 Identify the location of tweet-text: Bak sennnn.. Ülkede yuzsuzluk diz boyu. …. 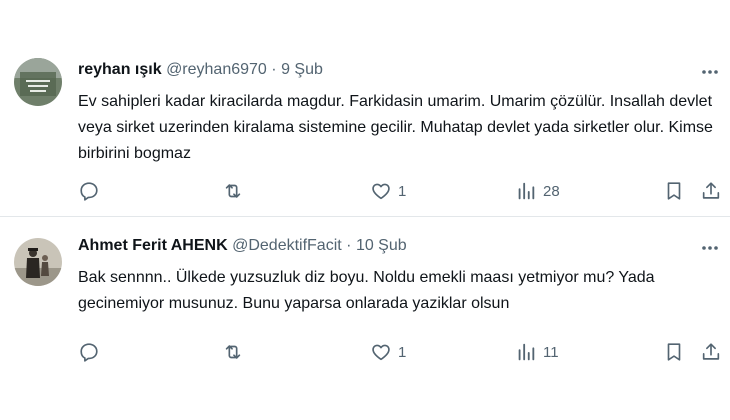
(366, 290).